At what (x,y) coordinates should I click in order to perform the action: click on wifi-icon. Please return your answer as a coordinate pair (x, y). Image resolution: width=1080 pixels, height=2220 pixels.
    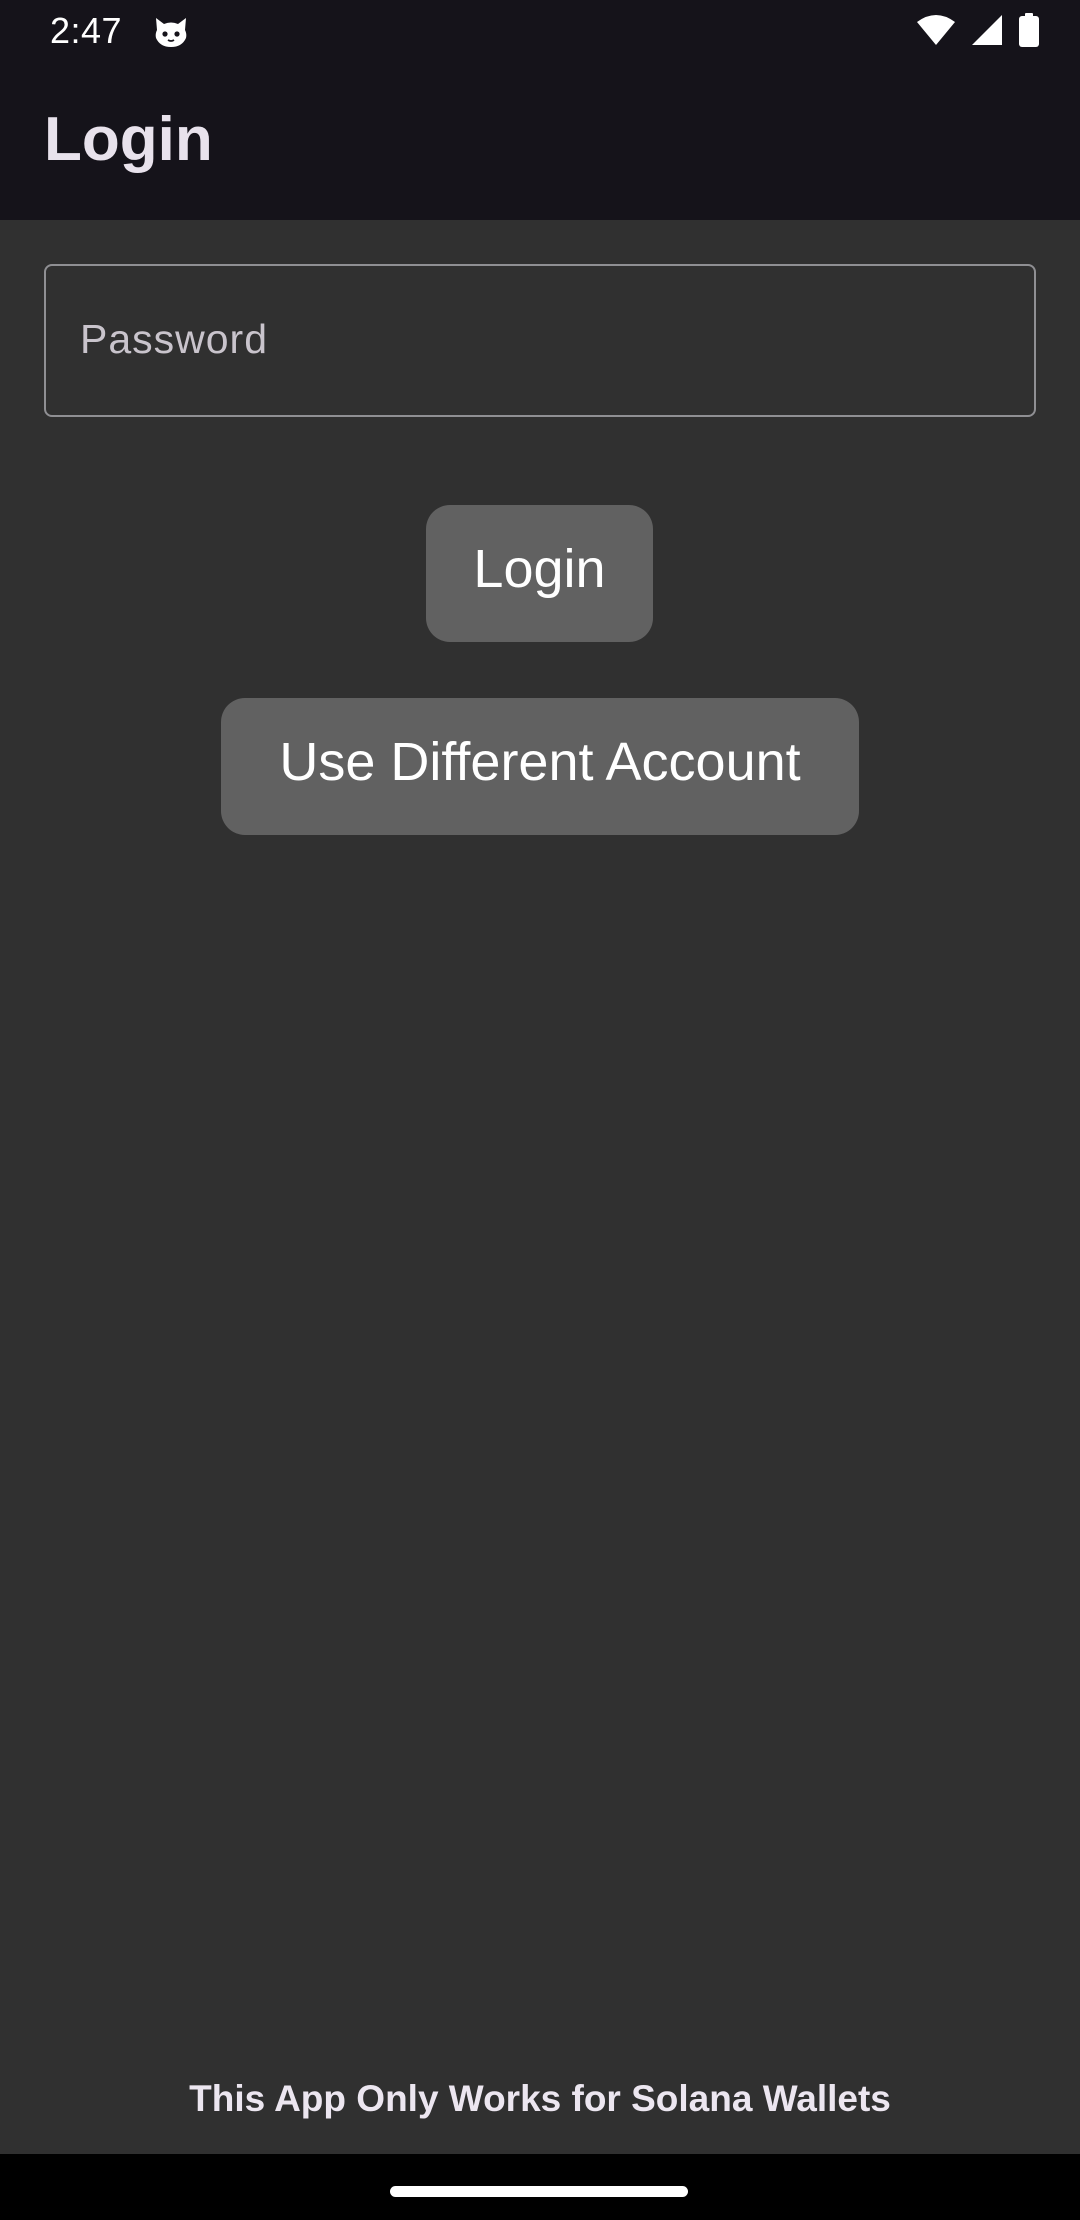
    Looking at the image, I should click on (936, 32).